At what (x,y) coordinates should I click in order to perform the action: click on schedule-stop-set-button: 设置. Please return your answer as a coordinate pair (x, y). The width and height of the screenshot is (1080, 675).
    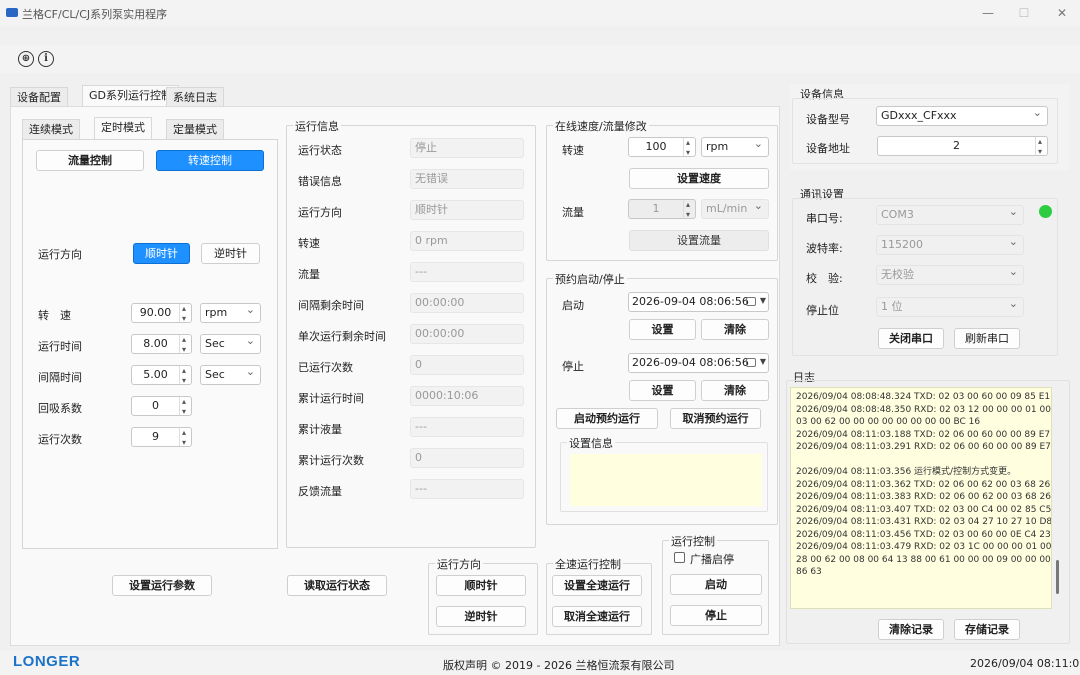
    Looking at the image, I should click on (662, 390).